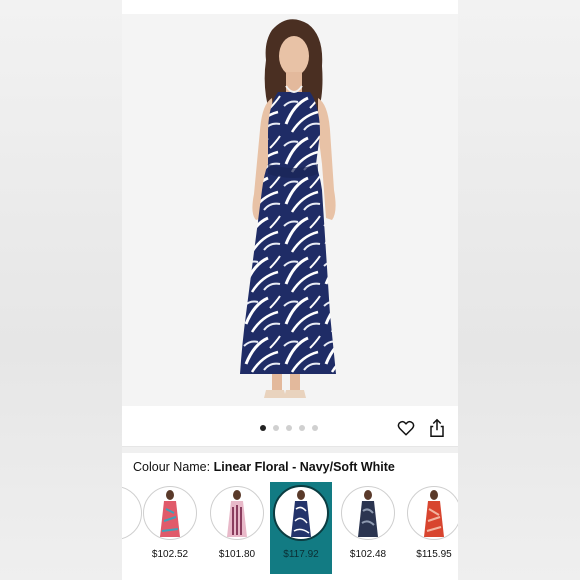 The width and height of the screenshot is (580, 580). I want to click on swatch-price: $101.80, so click(237, 554).